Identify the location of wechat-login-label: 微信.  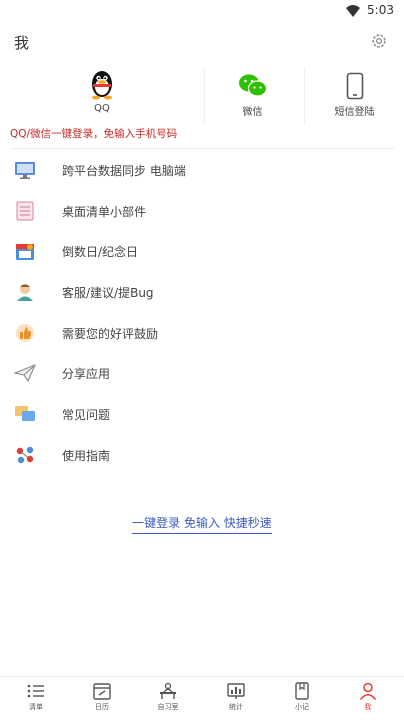
(252, 112).